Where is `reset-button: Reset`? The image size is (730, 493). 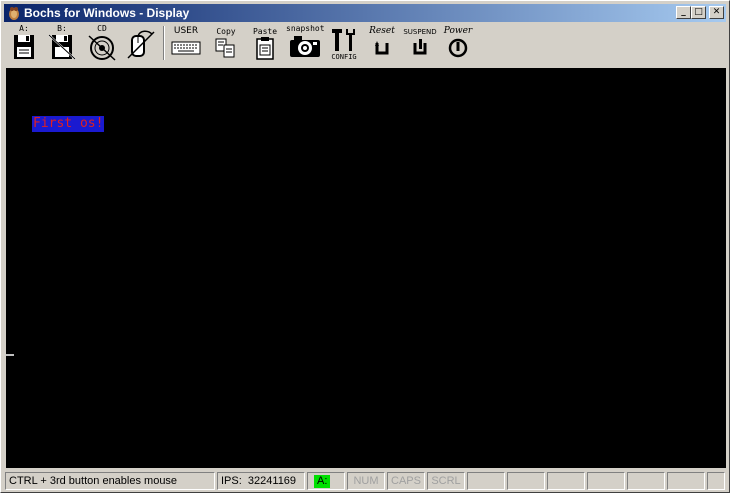 reset-button: Reset is located at coordinates (382, 44).